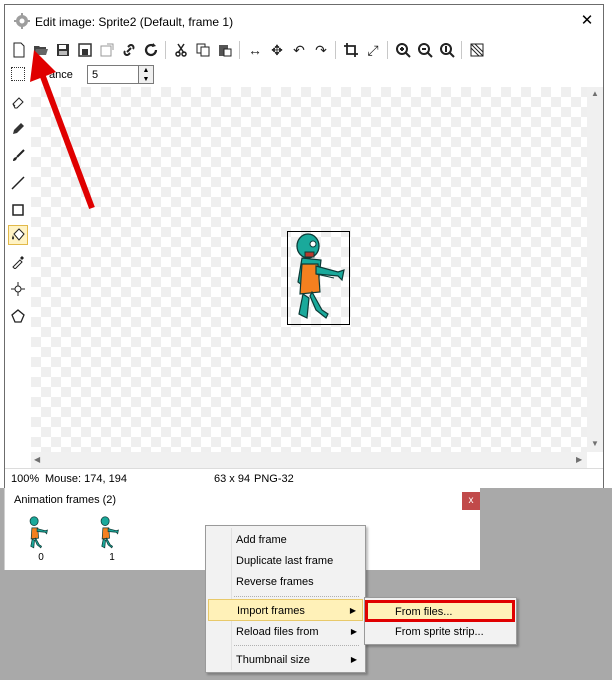 The image size is (612, 680). What do you see at coordinates (232, 479) in the screenshot?
I see `image-size: 63 x 94` at bounding box center [232, 479].